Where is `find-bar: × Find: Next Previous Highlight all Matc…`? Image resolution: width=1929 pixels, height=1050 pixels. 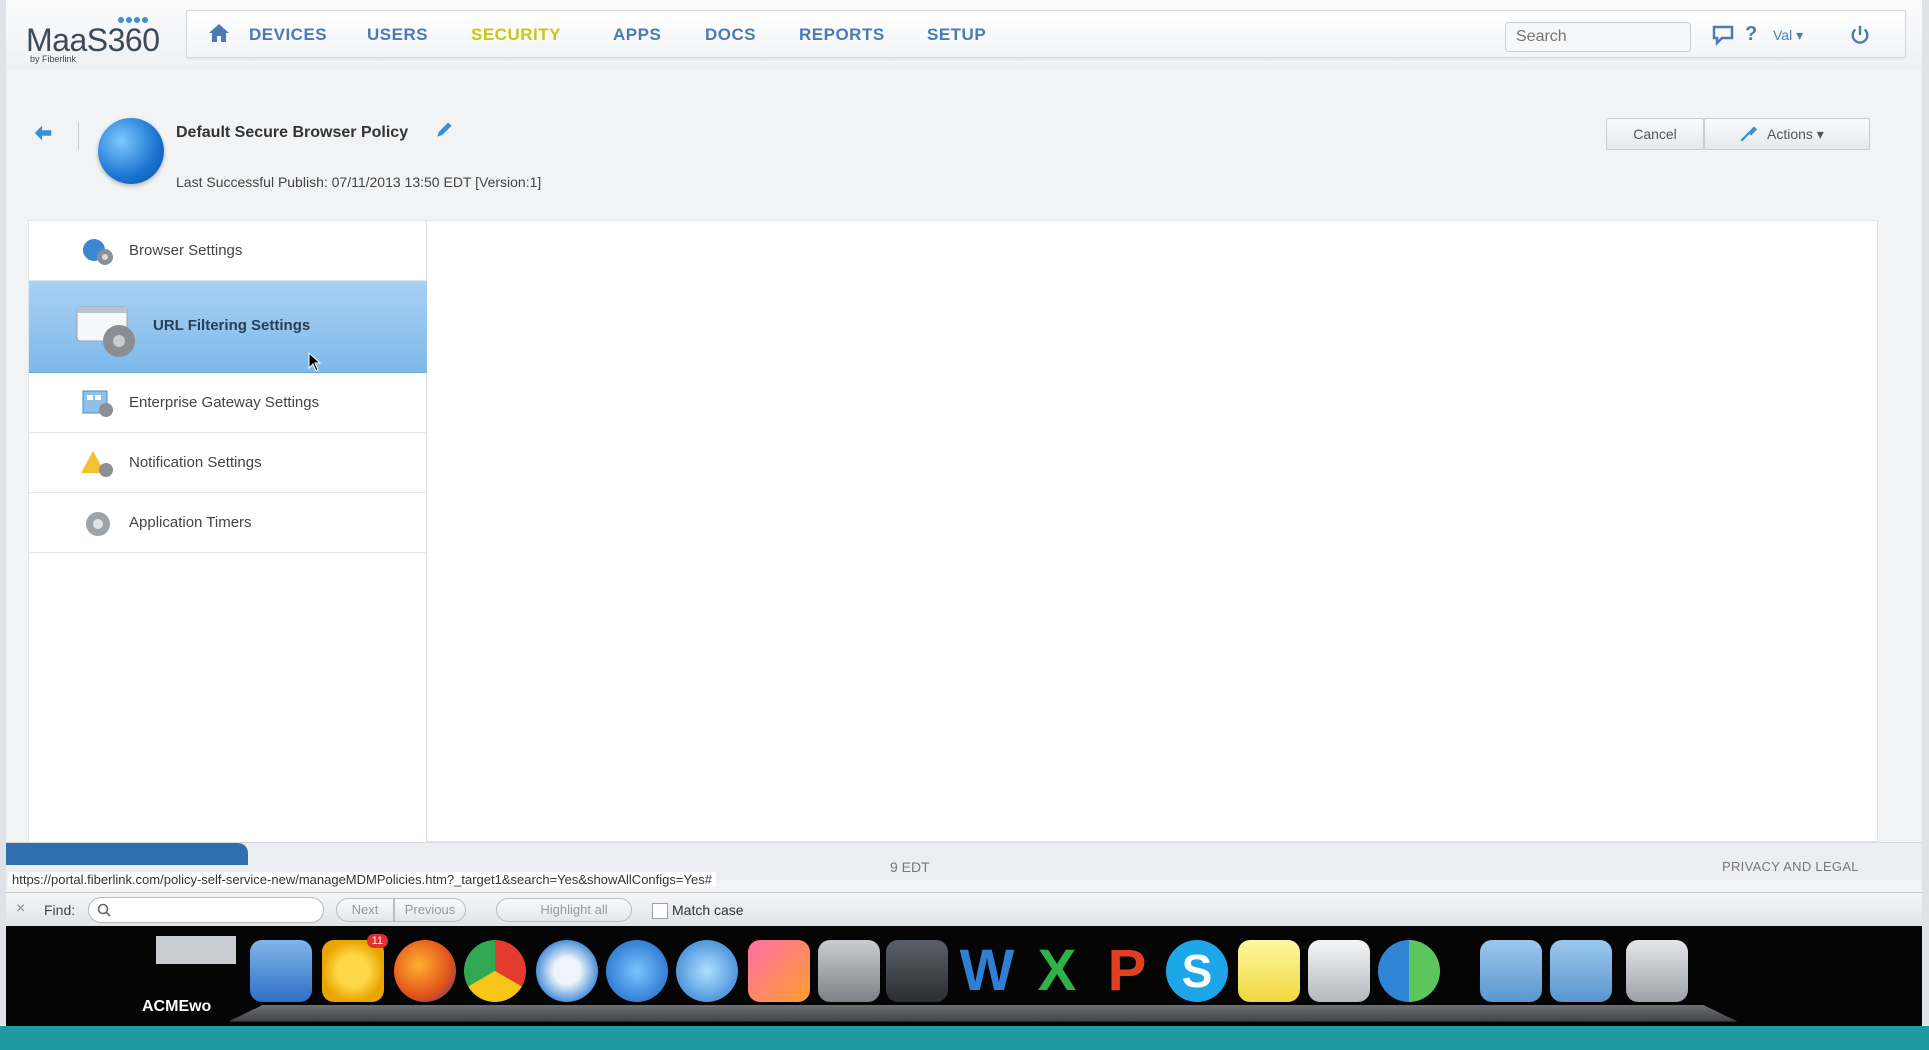
find-bar: × Find: Next Previous Highlight all Matc… is located at coordinates (964, 909).